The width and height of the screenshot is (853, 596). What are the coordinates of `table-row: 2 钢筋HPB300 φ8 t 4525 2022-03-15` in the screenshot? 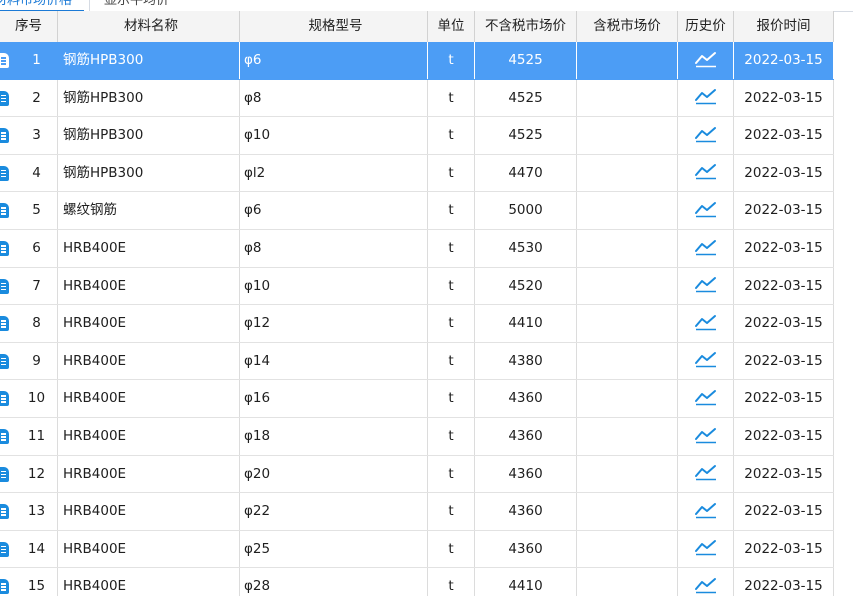 It's located at (417, 98).